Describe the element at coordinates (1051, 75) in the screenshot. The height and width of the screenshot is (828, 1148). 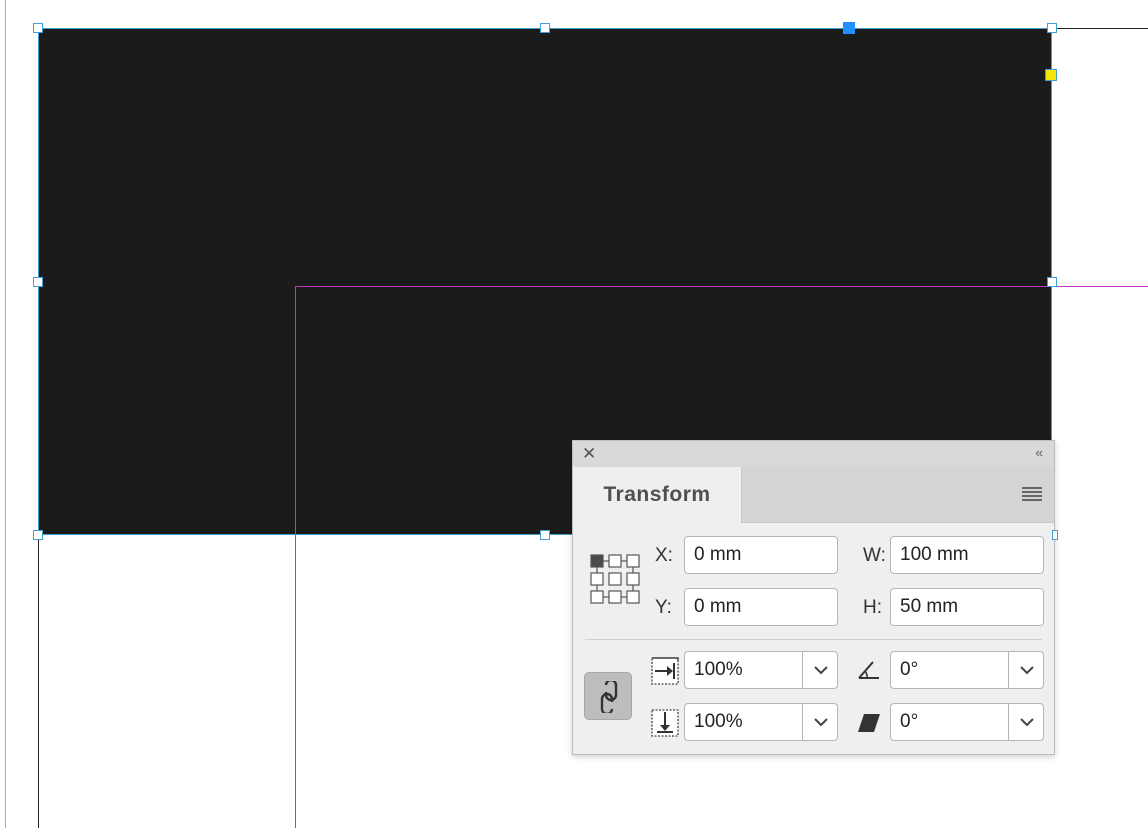
I see `live-corners-handle` at that location.